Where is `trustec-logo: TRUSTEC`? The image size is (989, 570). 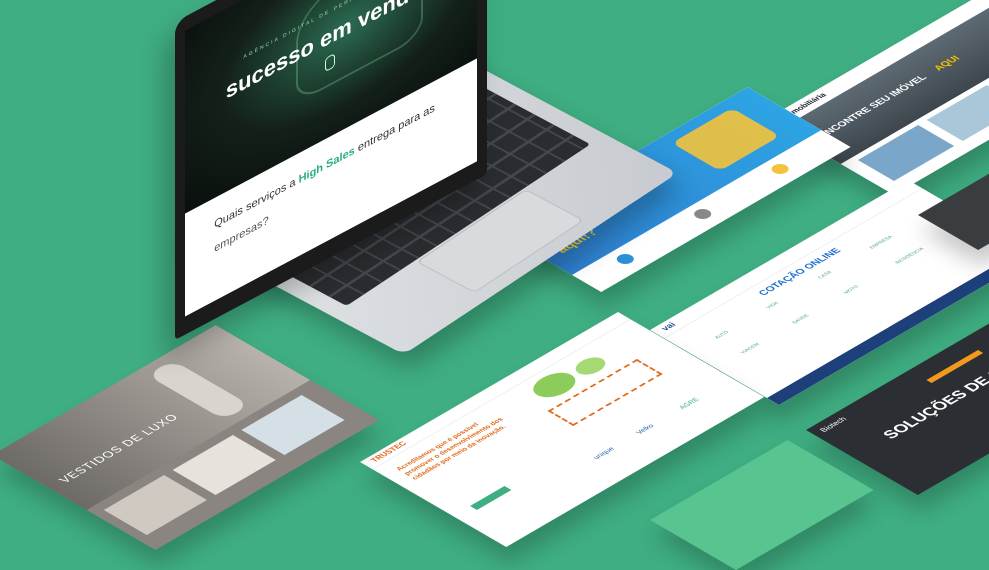 trustec-logo: TRUSTEC is located at coordinates (388, 452).